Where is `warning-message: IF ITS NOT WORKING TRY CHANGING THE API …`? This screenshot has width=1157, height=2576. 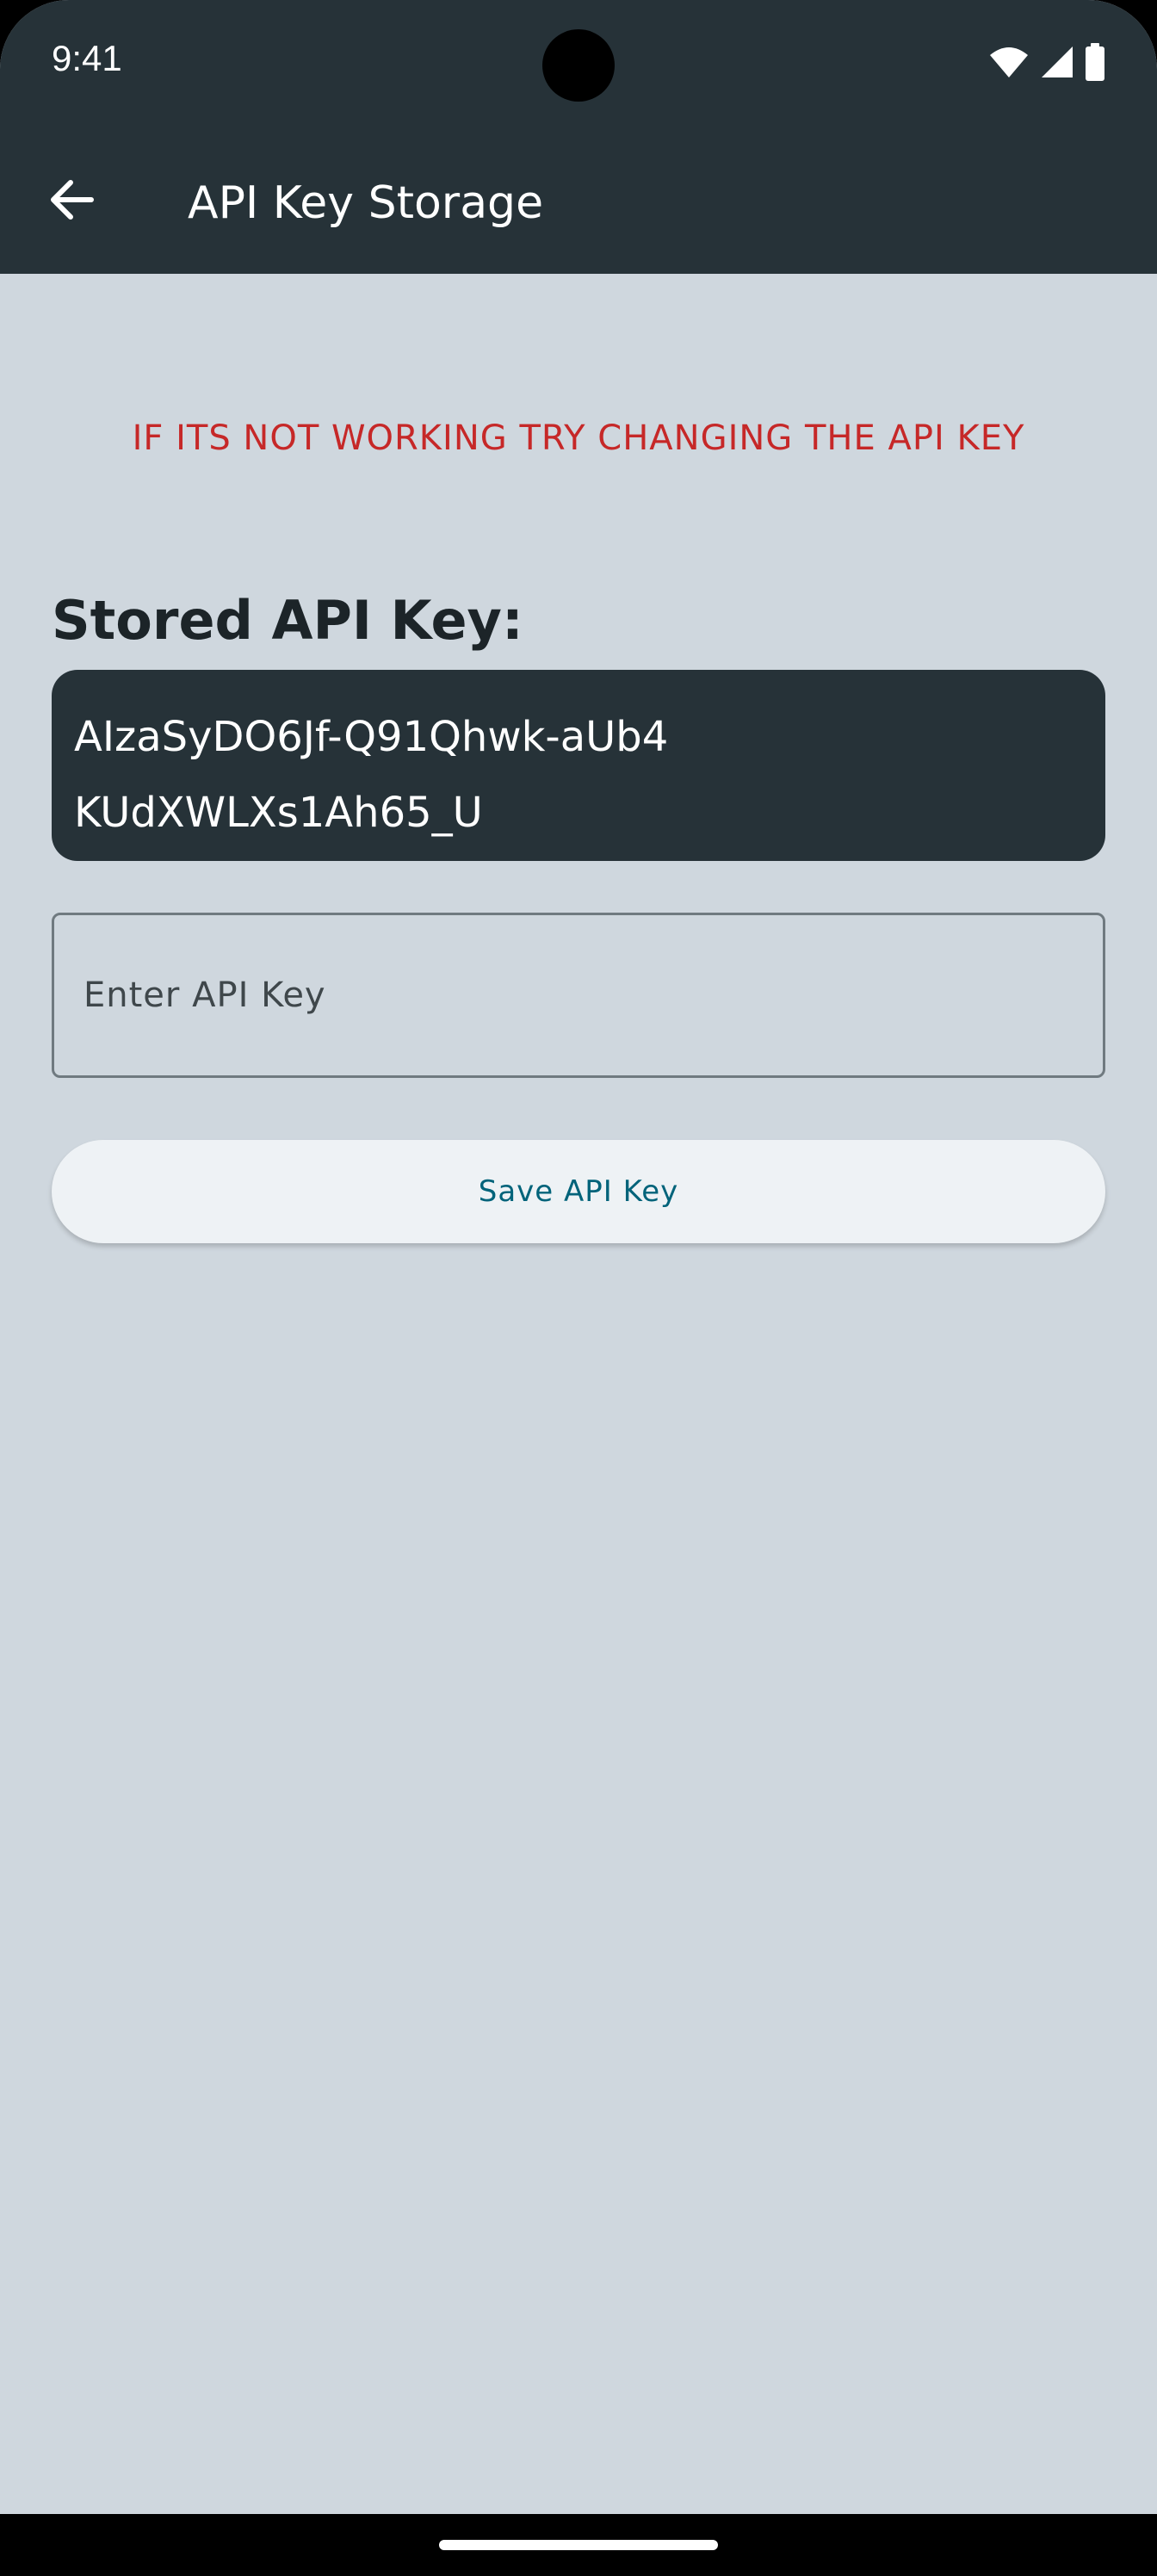
warning-message: IF ITS NOT WORKING TRY CHANGING THE API … is located at coordinates (579, 438).